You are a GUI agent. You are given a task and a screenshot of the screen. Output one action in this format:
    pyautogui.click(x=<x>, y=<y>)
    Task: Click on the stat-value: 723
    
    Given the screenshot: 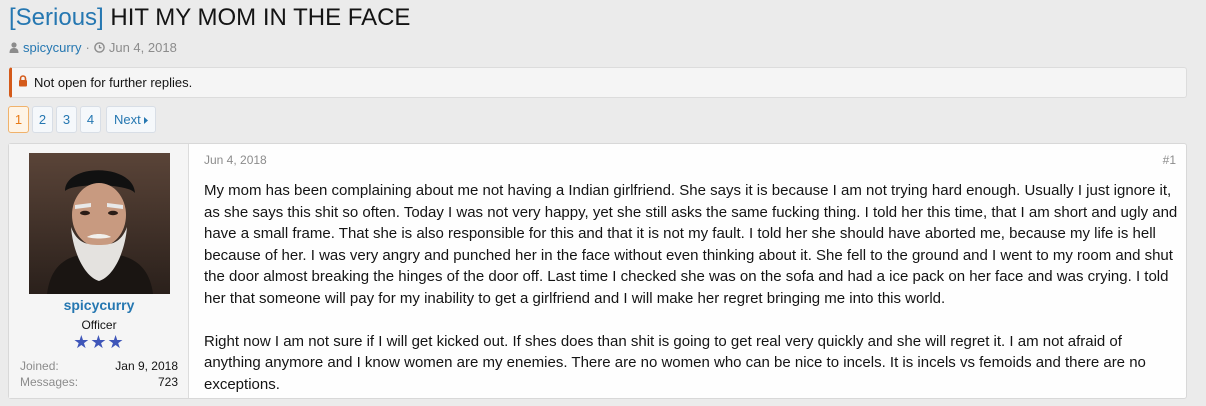 What is the action you would take?
    pyautogui.click(x=168, y=382)
    